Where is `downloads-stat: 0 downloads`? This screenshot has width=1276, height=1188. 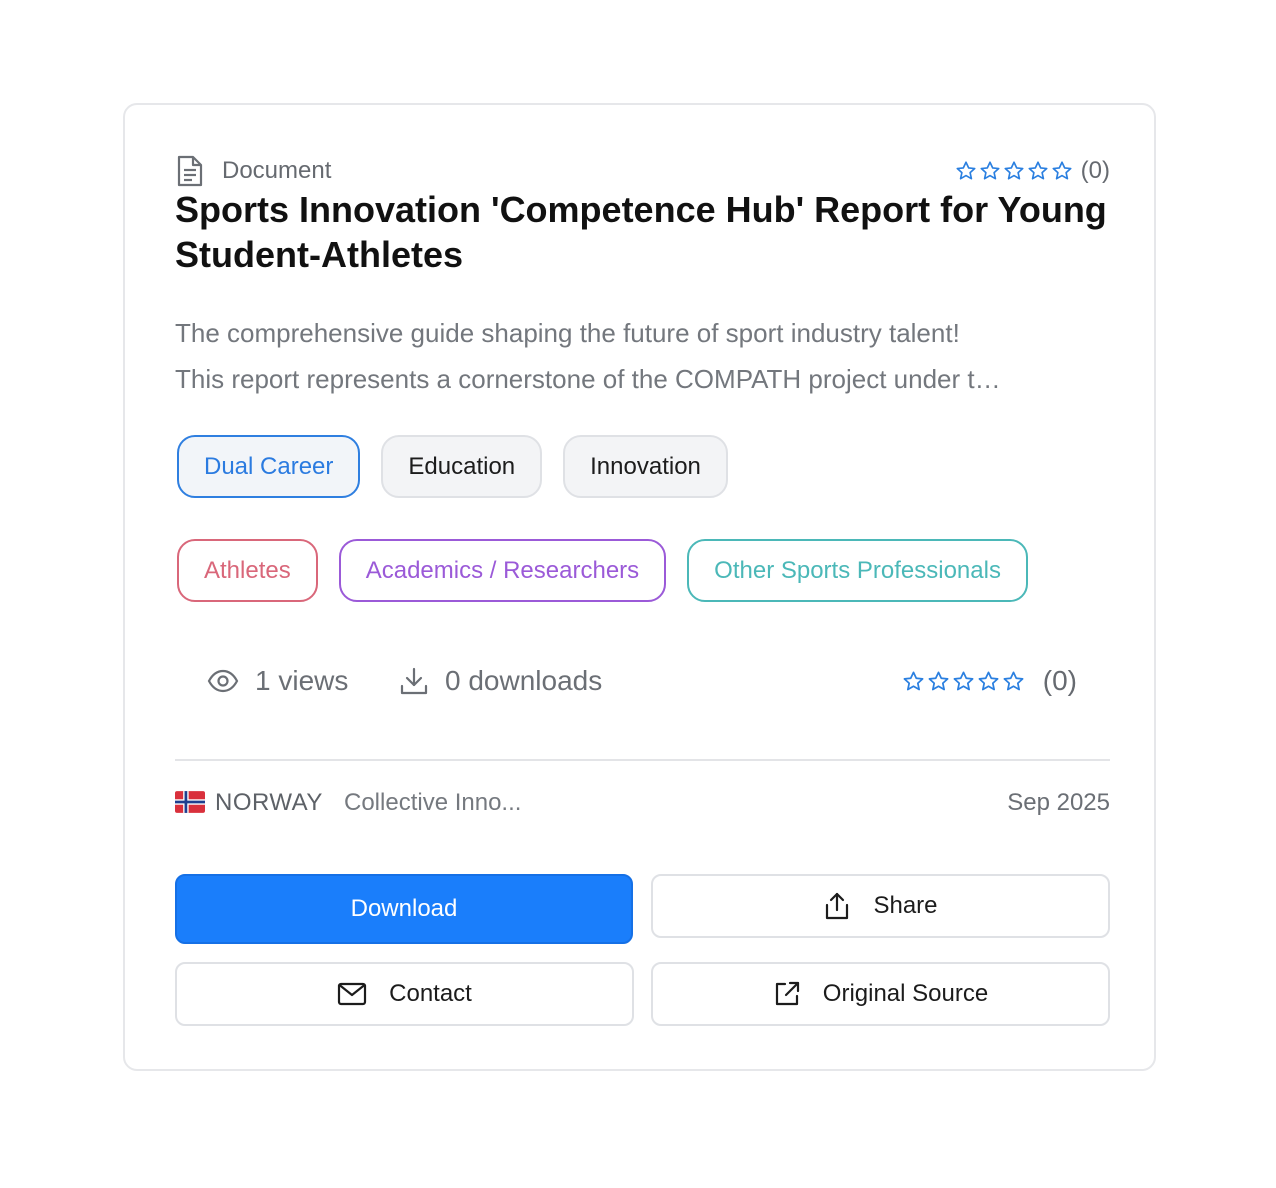 downloads-stat: 0 downloads is located at coordinates (500, 681).